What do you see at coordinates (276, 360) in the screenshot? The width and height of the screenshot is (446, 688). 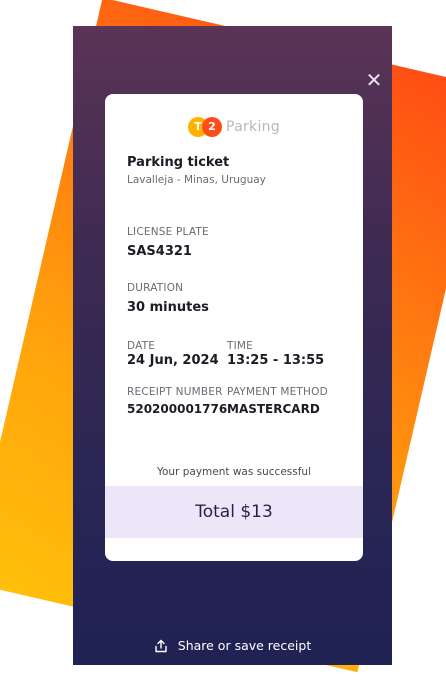 I see `time-value: 13:25 - 13:55` at bounding box center [276, 360].